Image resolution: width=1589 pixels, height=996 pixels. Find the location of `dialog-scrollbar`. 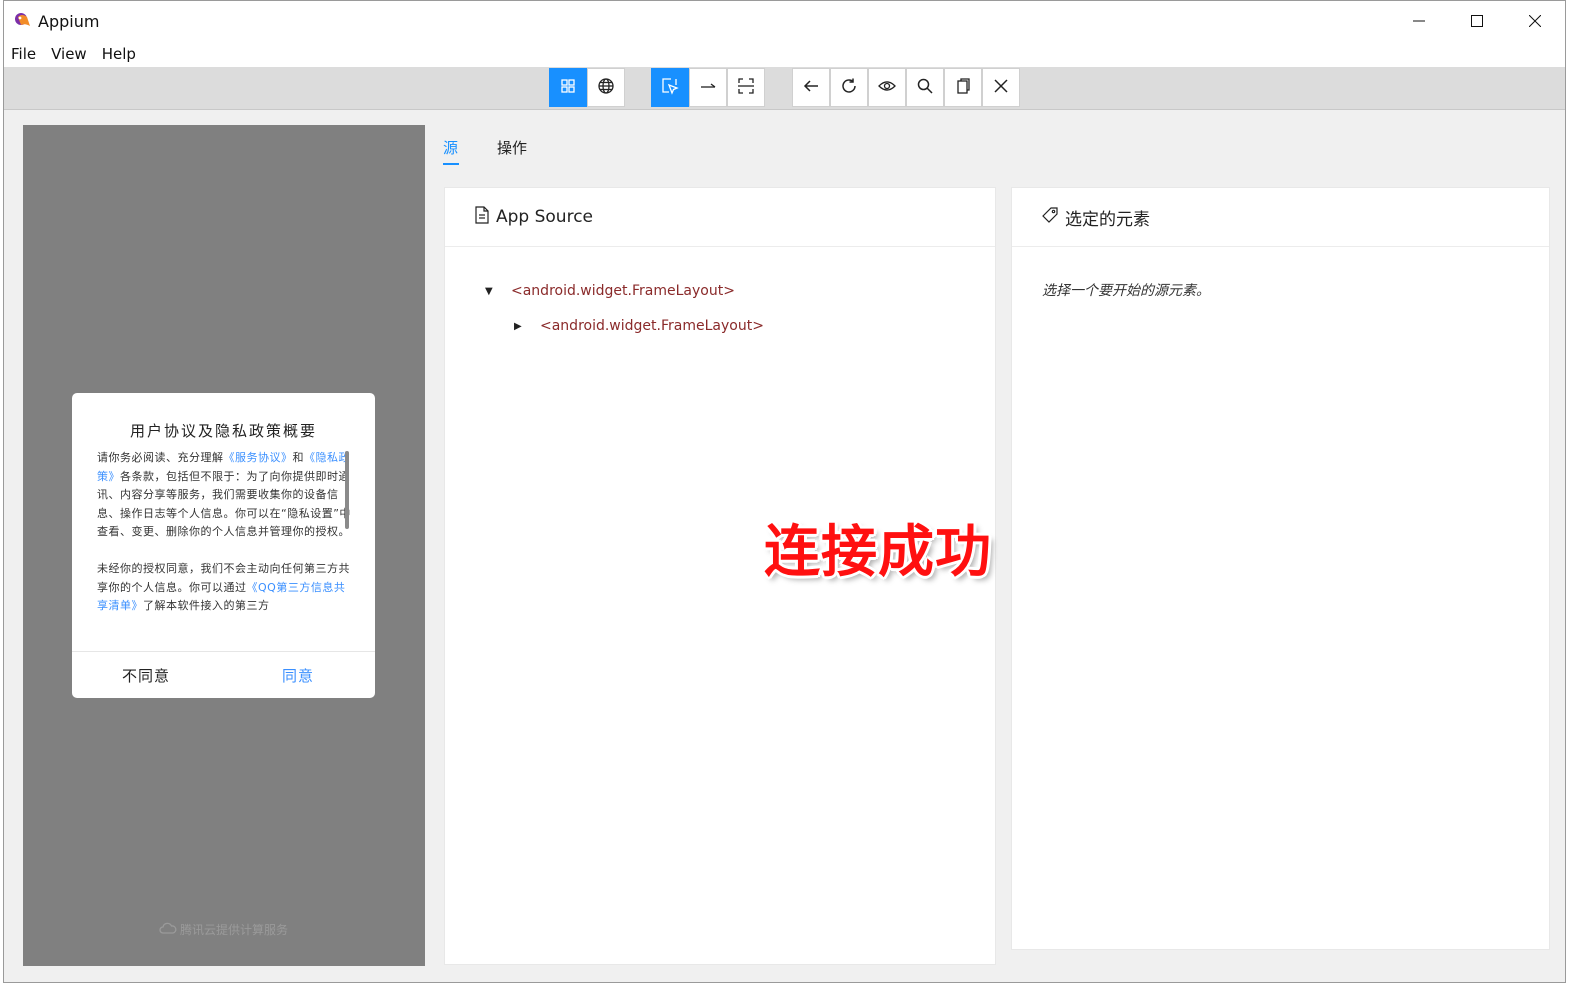

dialog-scrollbar is located at coordinates (347, 490).